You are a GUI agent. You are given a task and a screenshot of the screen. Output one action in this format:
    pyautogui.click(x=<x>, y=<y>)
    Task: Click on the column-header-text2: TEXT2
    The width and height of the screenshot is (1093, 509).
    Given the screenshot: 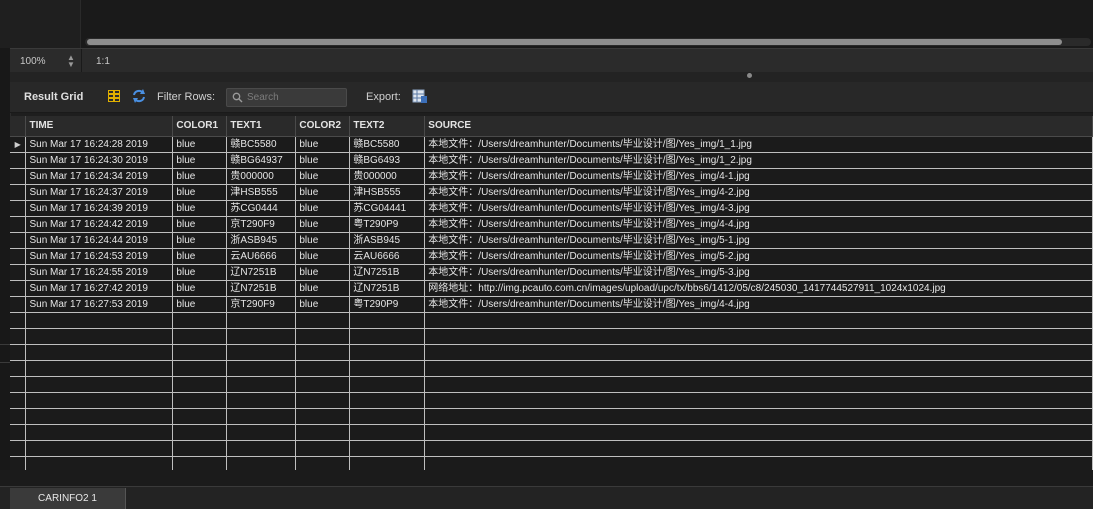 What is the action you would take?
    pyautogui.click(x=387, y=126)
    